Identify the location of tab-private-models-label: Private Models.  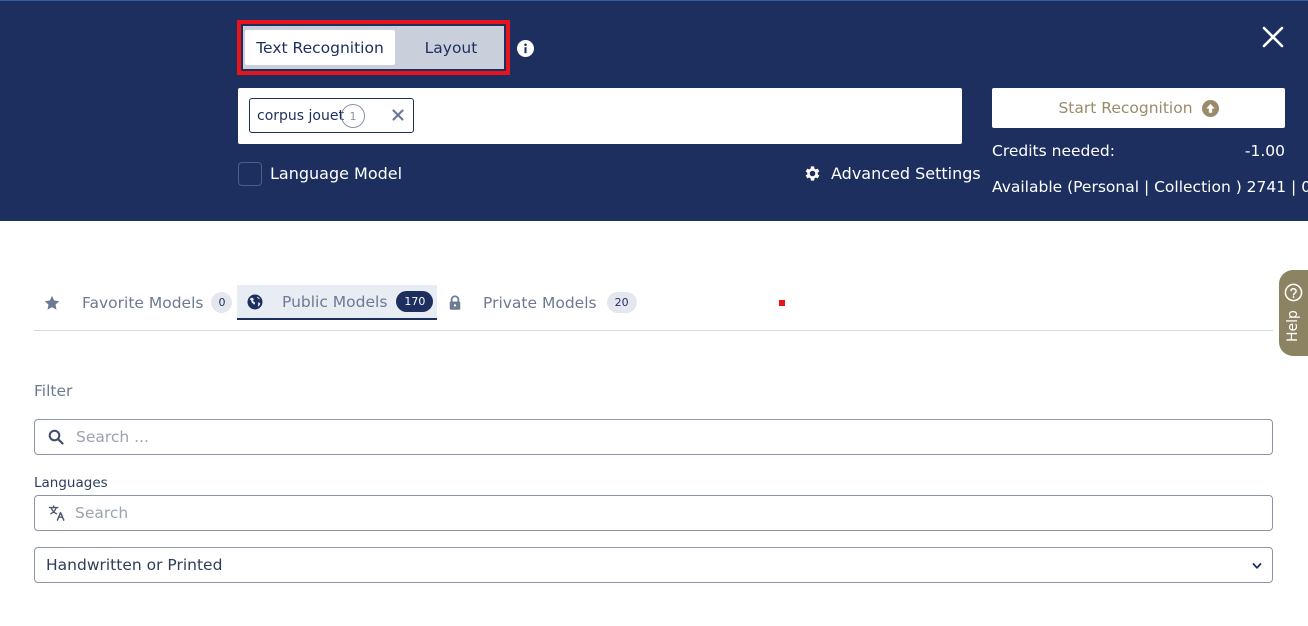
(540, 302).